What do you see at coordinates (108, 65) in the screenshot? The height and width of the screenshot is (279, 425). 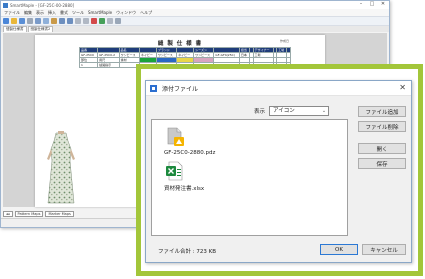 I see `table-cell: 縫製指示` at bounding box center [108, 65].